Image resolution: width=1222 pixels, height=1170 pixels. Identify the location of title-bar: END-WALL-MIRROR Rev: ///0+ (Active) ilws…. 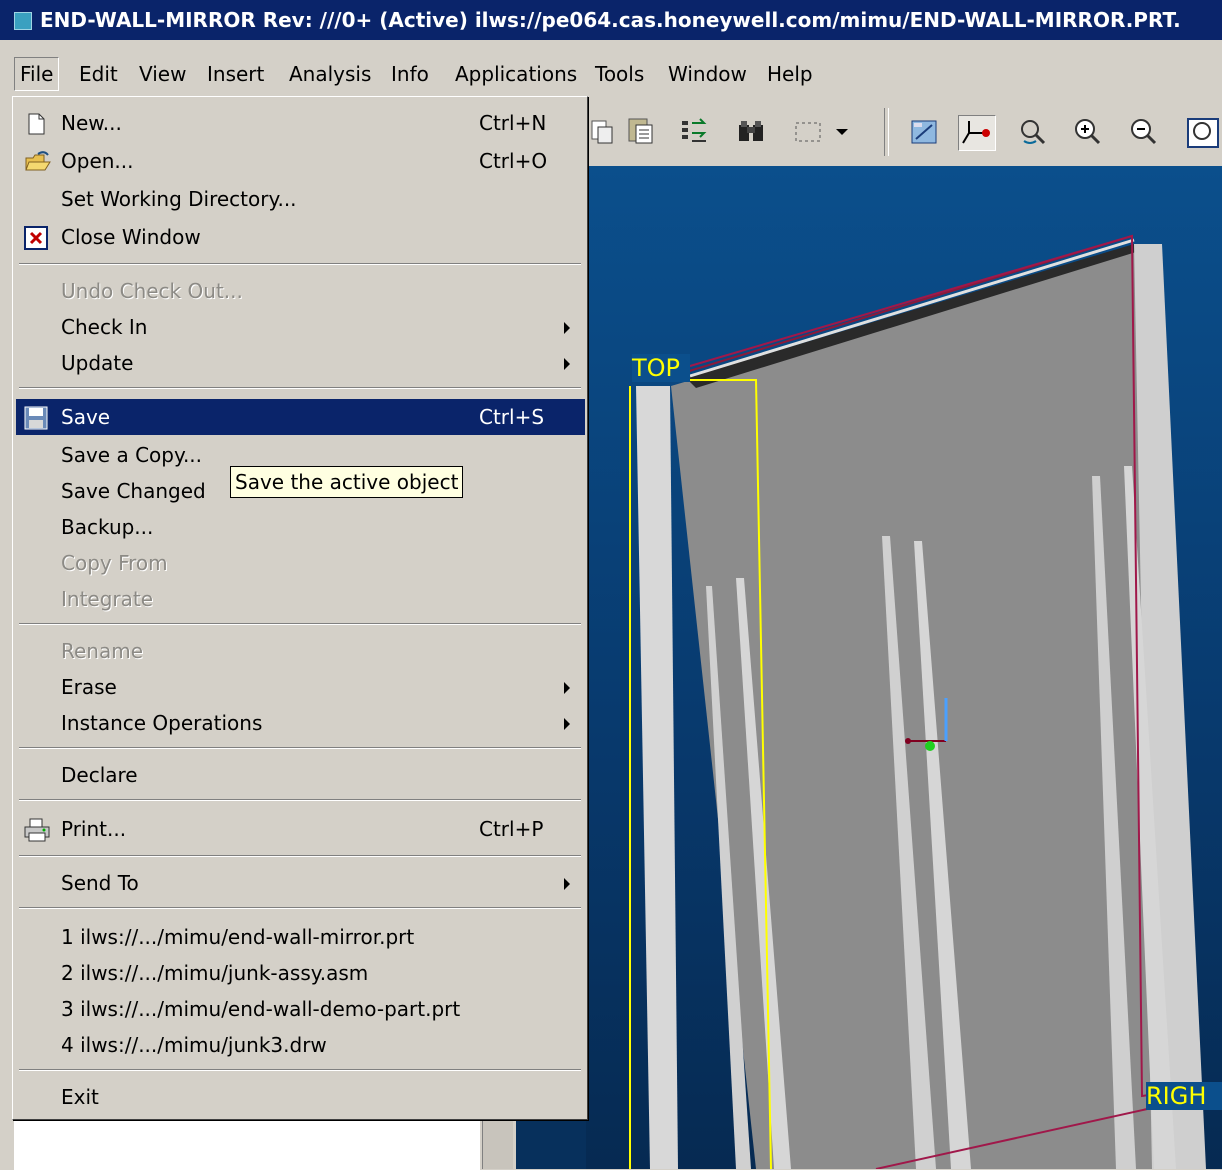
(611, 20).